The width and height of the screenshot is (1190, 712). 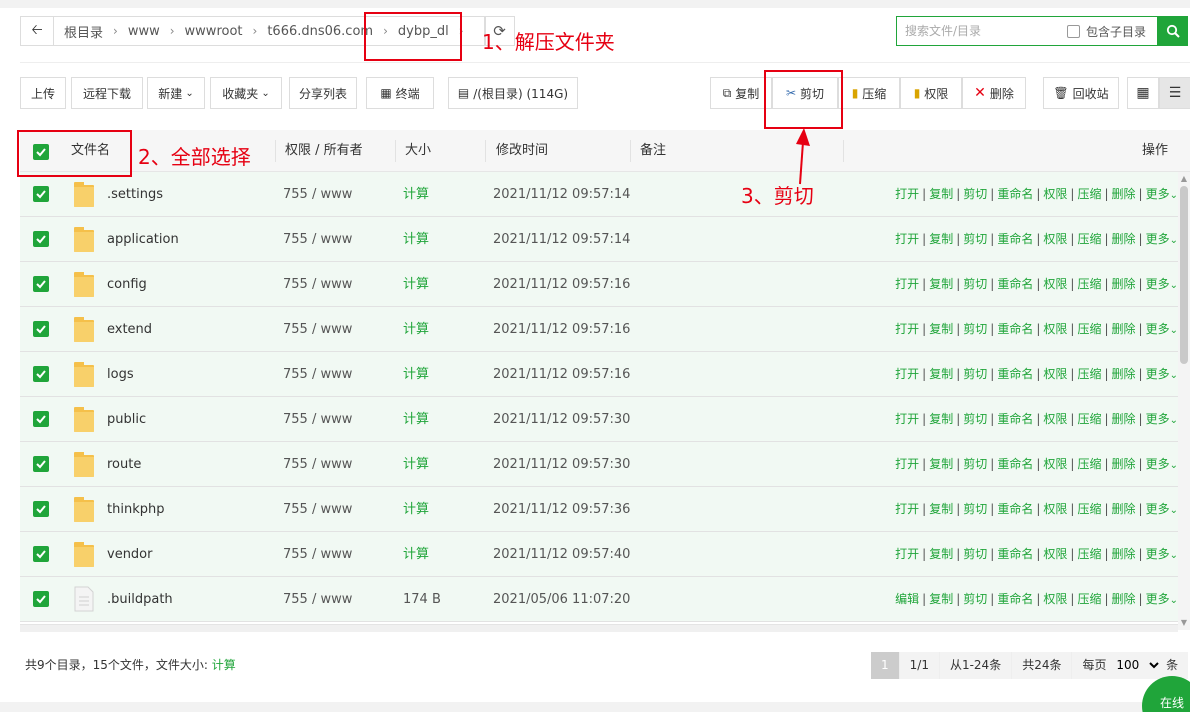 I want to click on breadcrumb-item: wwwroot ›, so click(x=226, y=31).